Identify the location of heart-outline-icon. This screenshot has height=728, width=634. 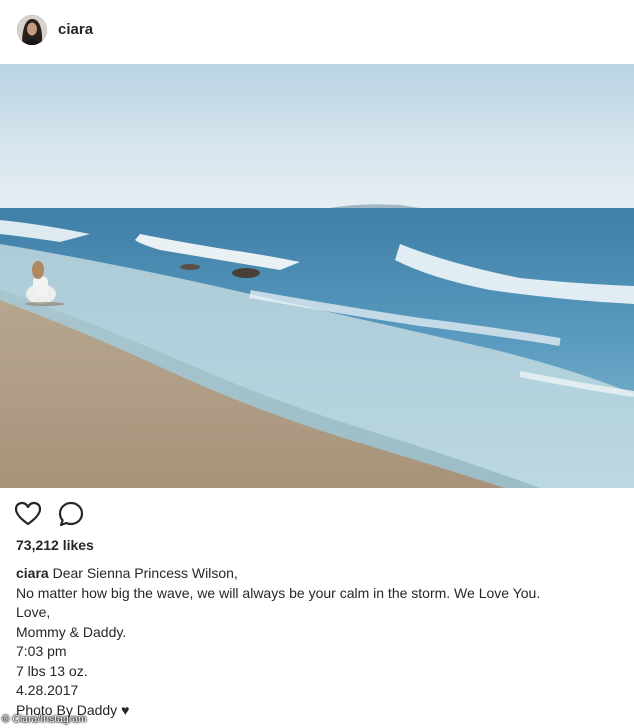
(28, 514).